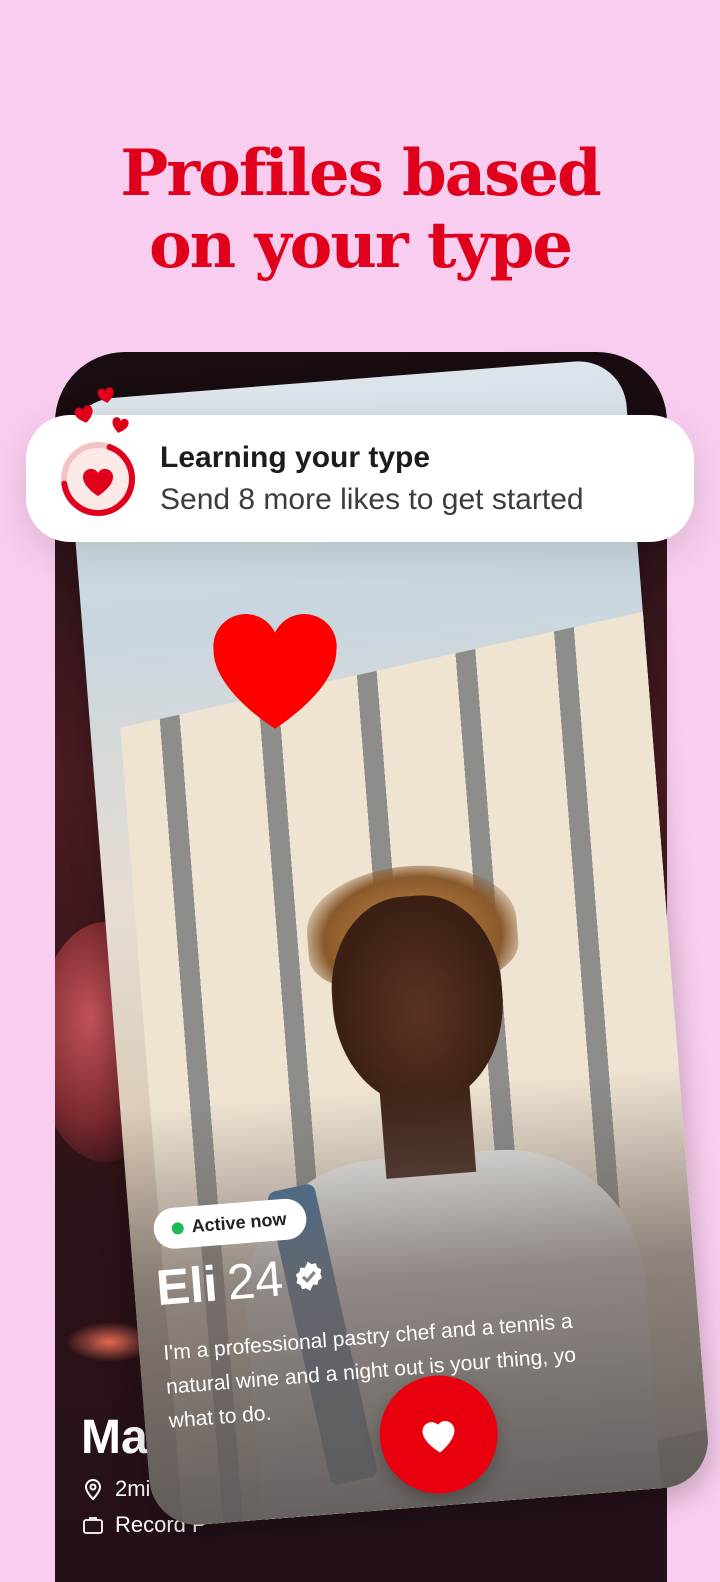 The image size is (720, 1582). I want to click on active-dot-icon, so click(178, 1228).